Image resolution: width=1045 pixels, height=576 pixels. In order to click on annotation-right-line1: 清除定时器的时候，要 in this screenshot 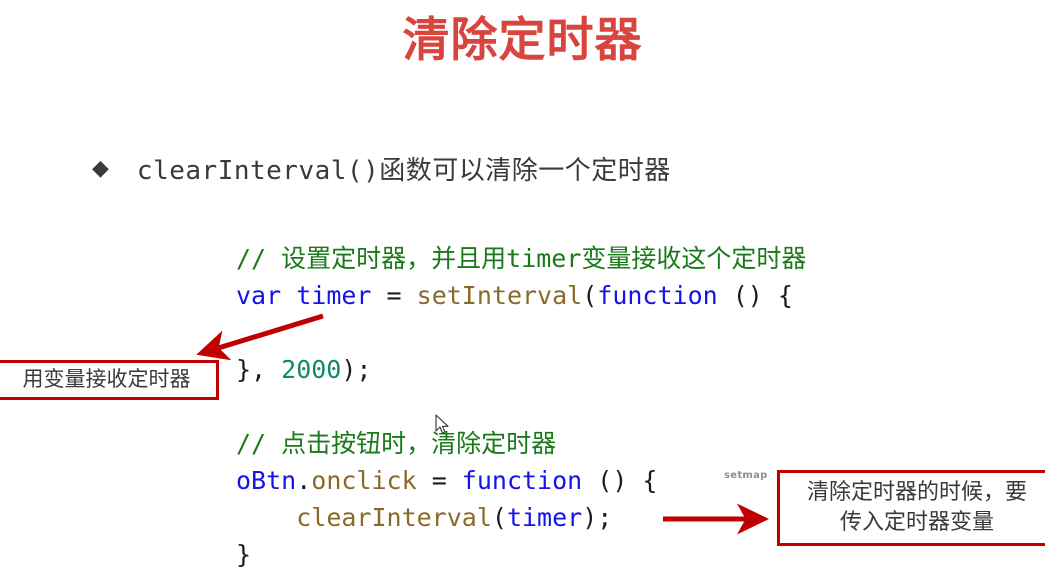, I will do `click(916, 493)`.